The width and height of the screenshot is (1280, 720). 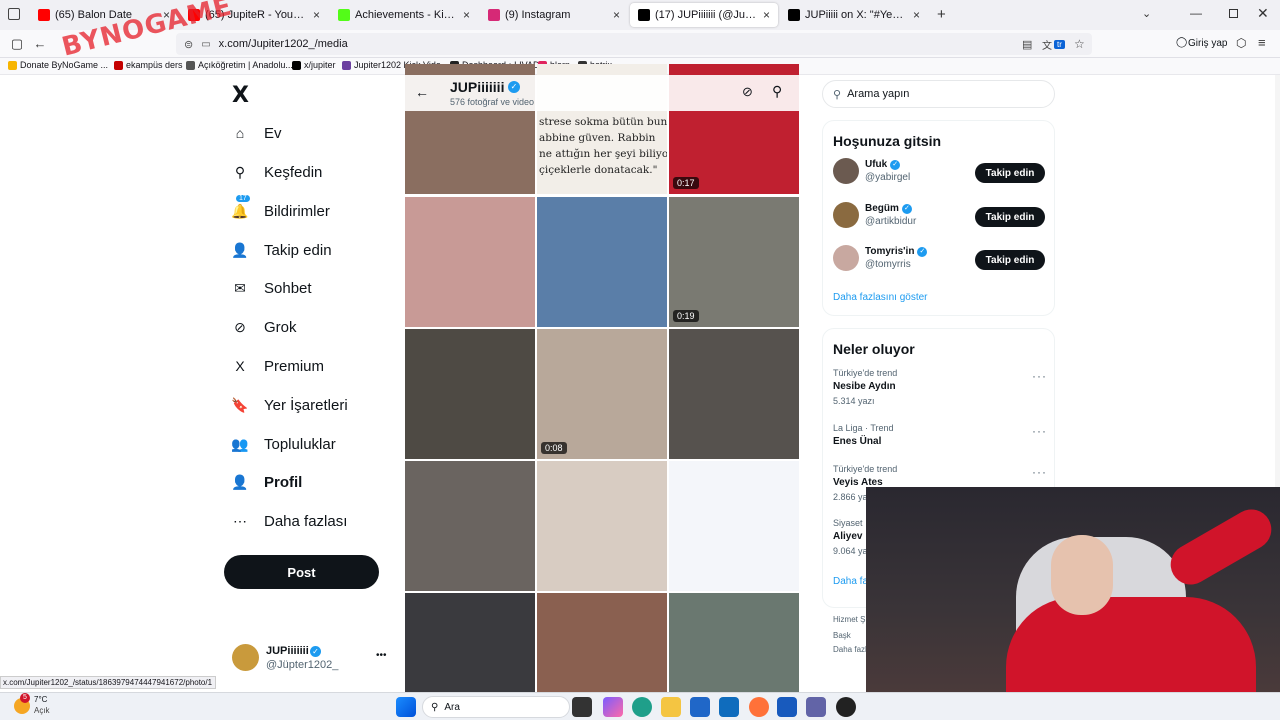 What do you see at coordinates (422, 92) in the screenshot?
I see `back-arrow-icon: ←` at bounding box center [422, 92].